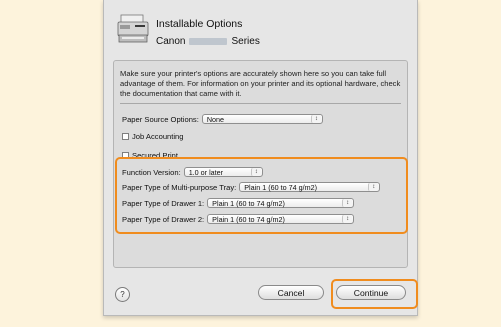  I want to click on brand-name: Canon, so click(171, 41).